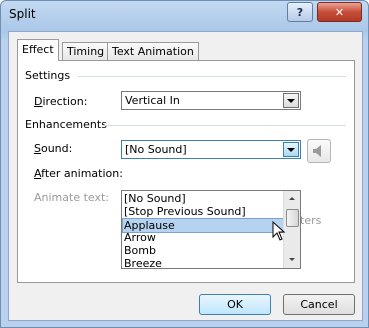 Image resolution: width=369 pixels, height=328 pixels. I want to click on settings-divider, so click(212, 76).